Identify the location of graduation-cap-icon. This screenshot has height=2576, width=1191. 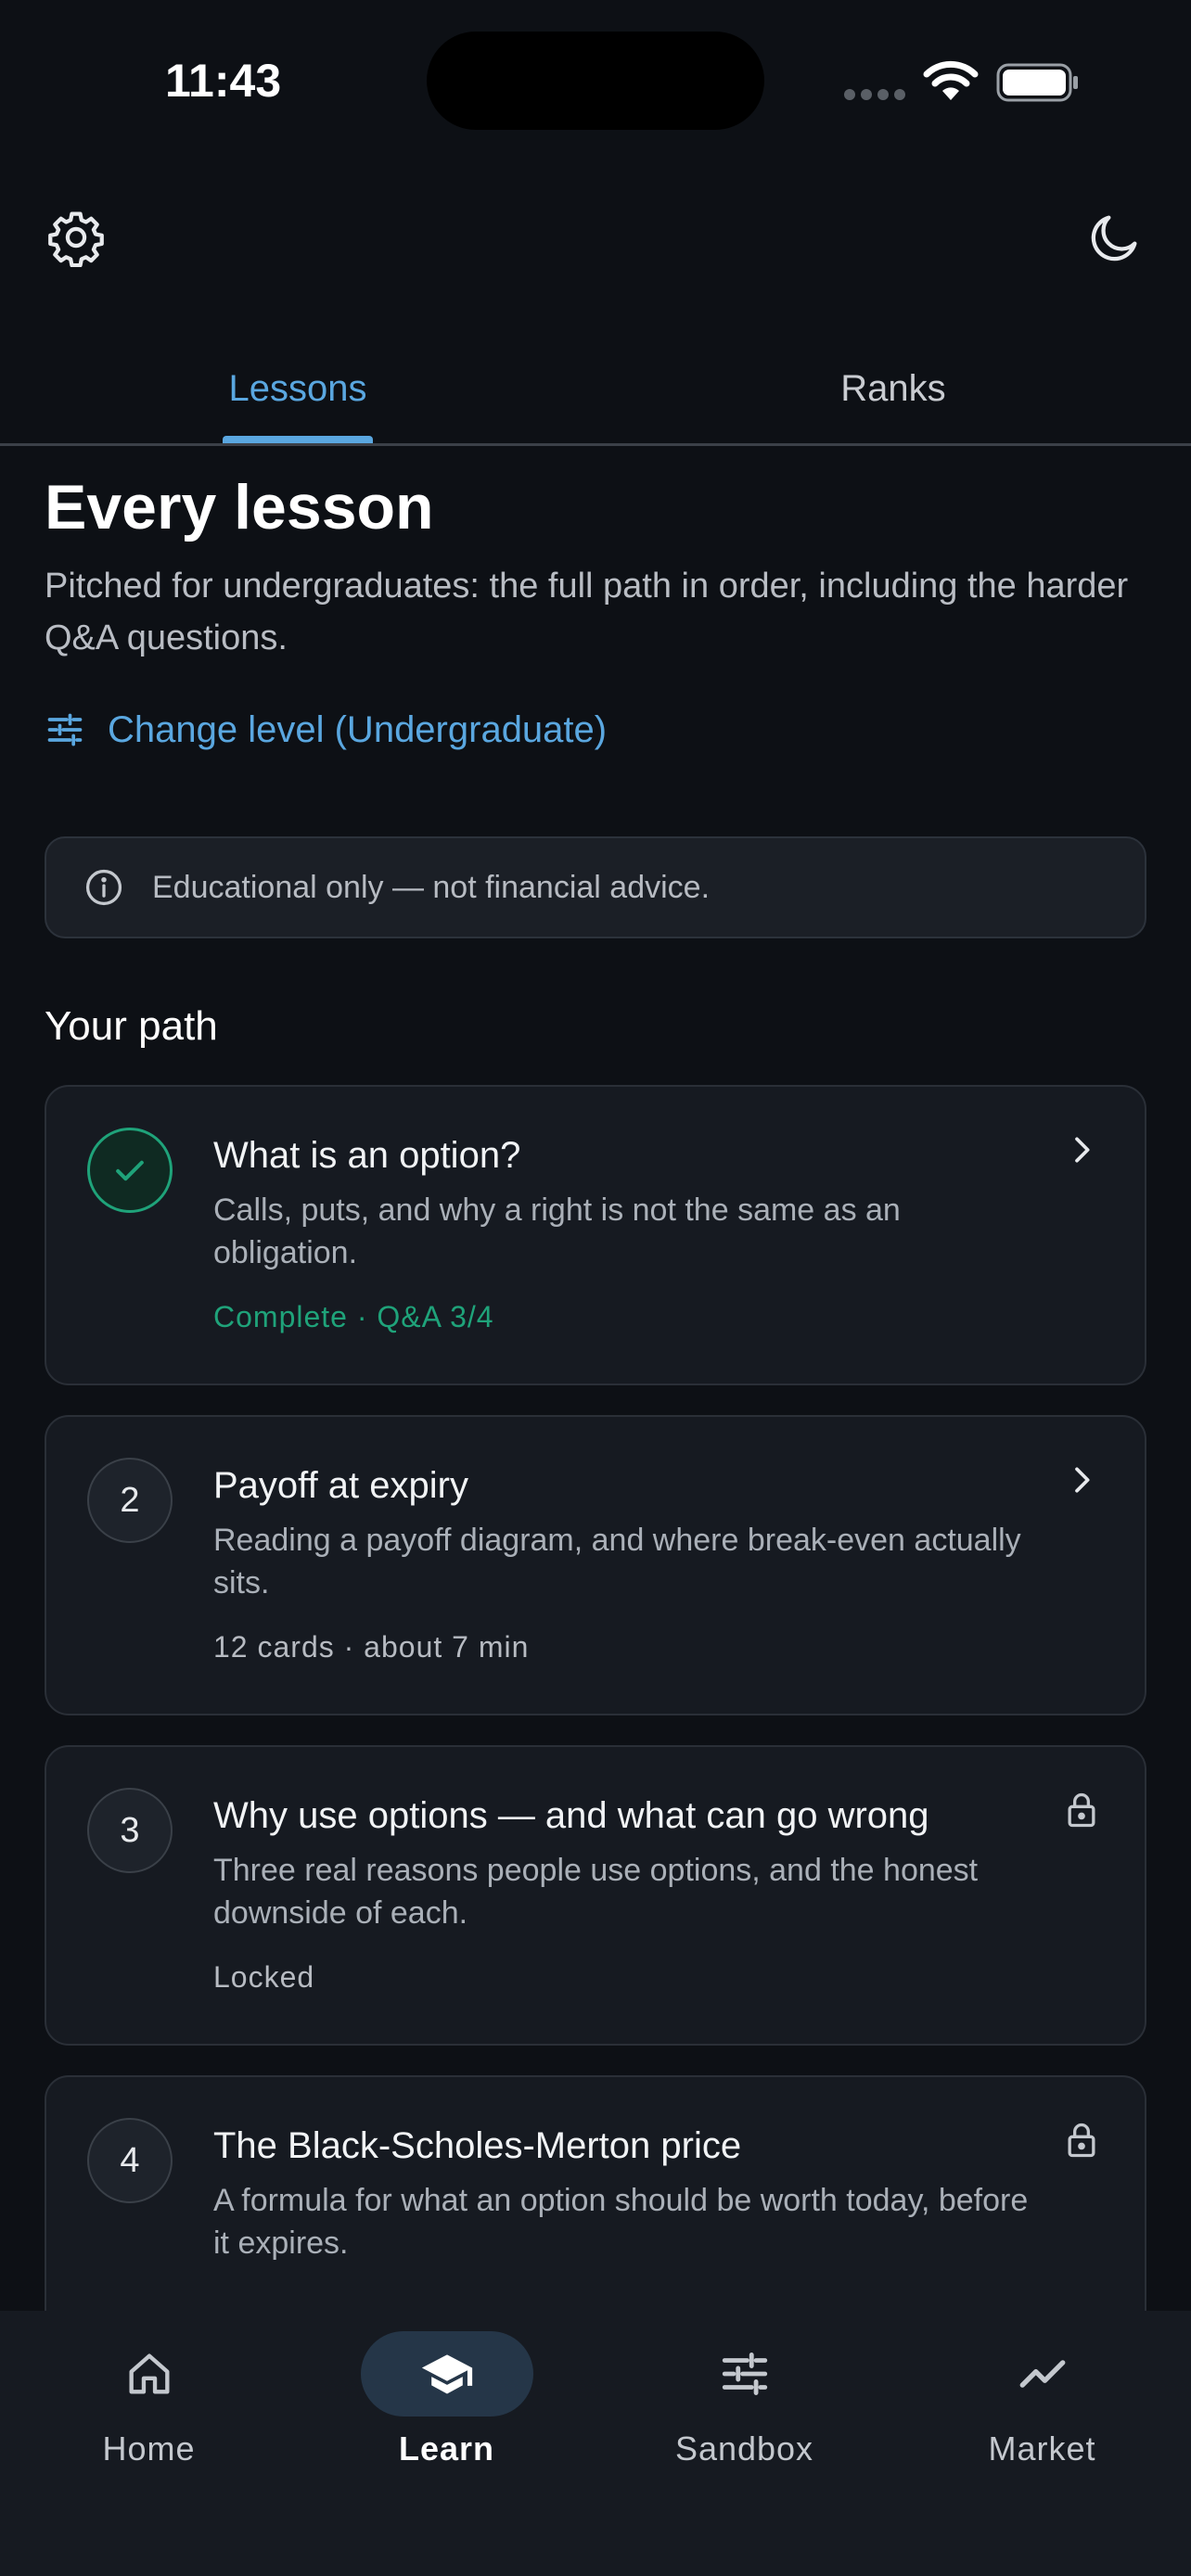
(446, 2374).